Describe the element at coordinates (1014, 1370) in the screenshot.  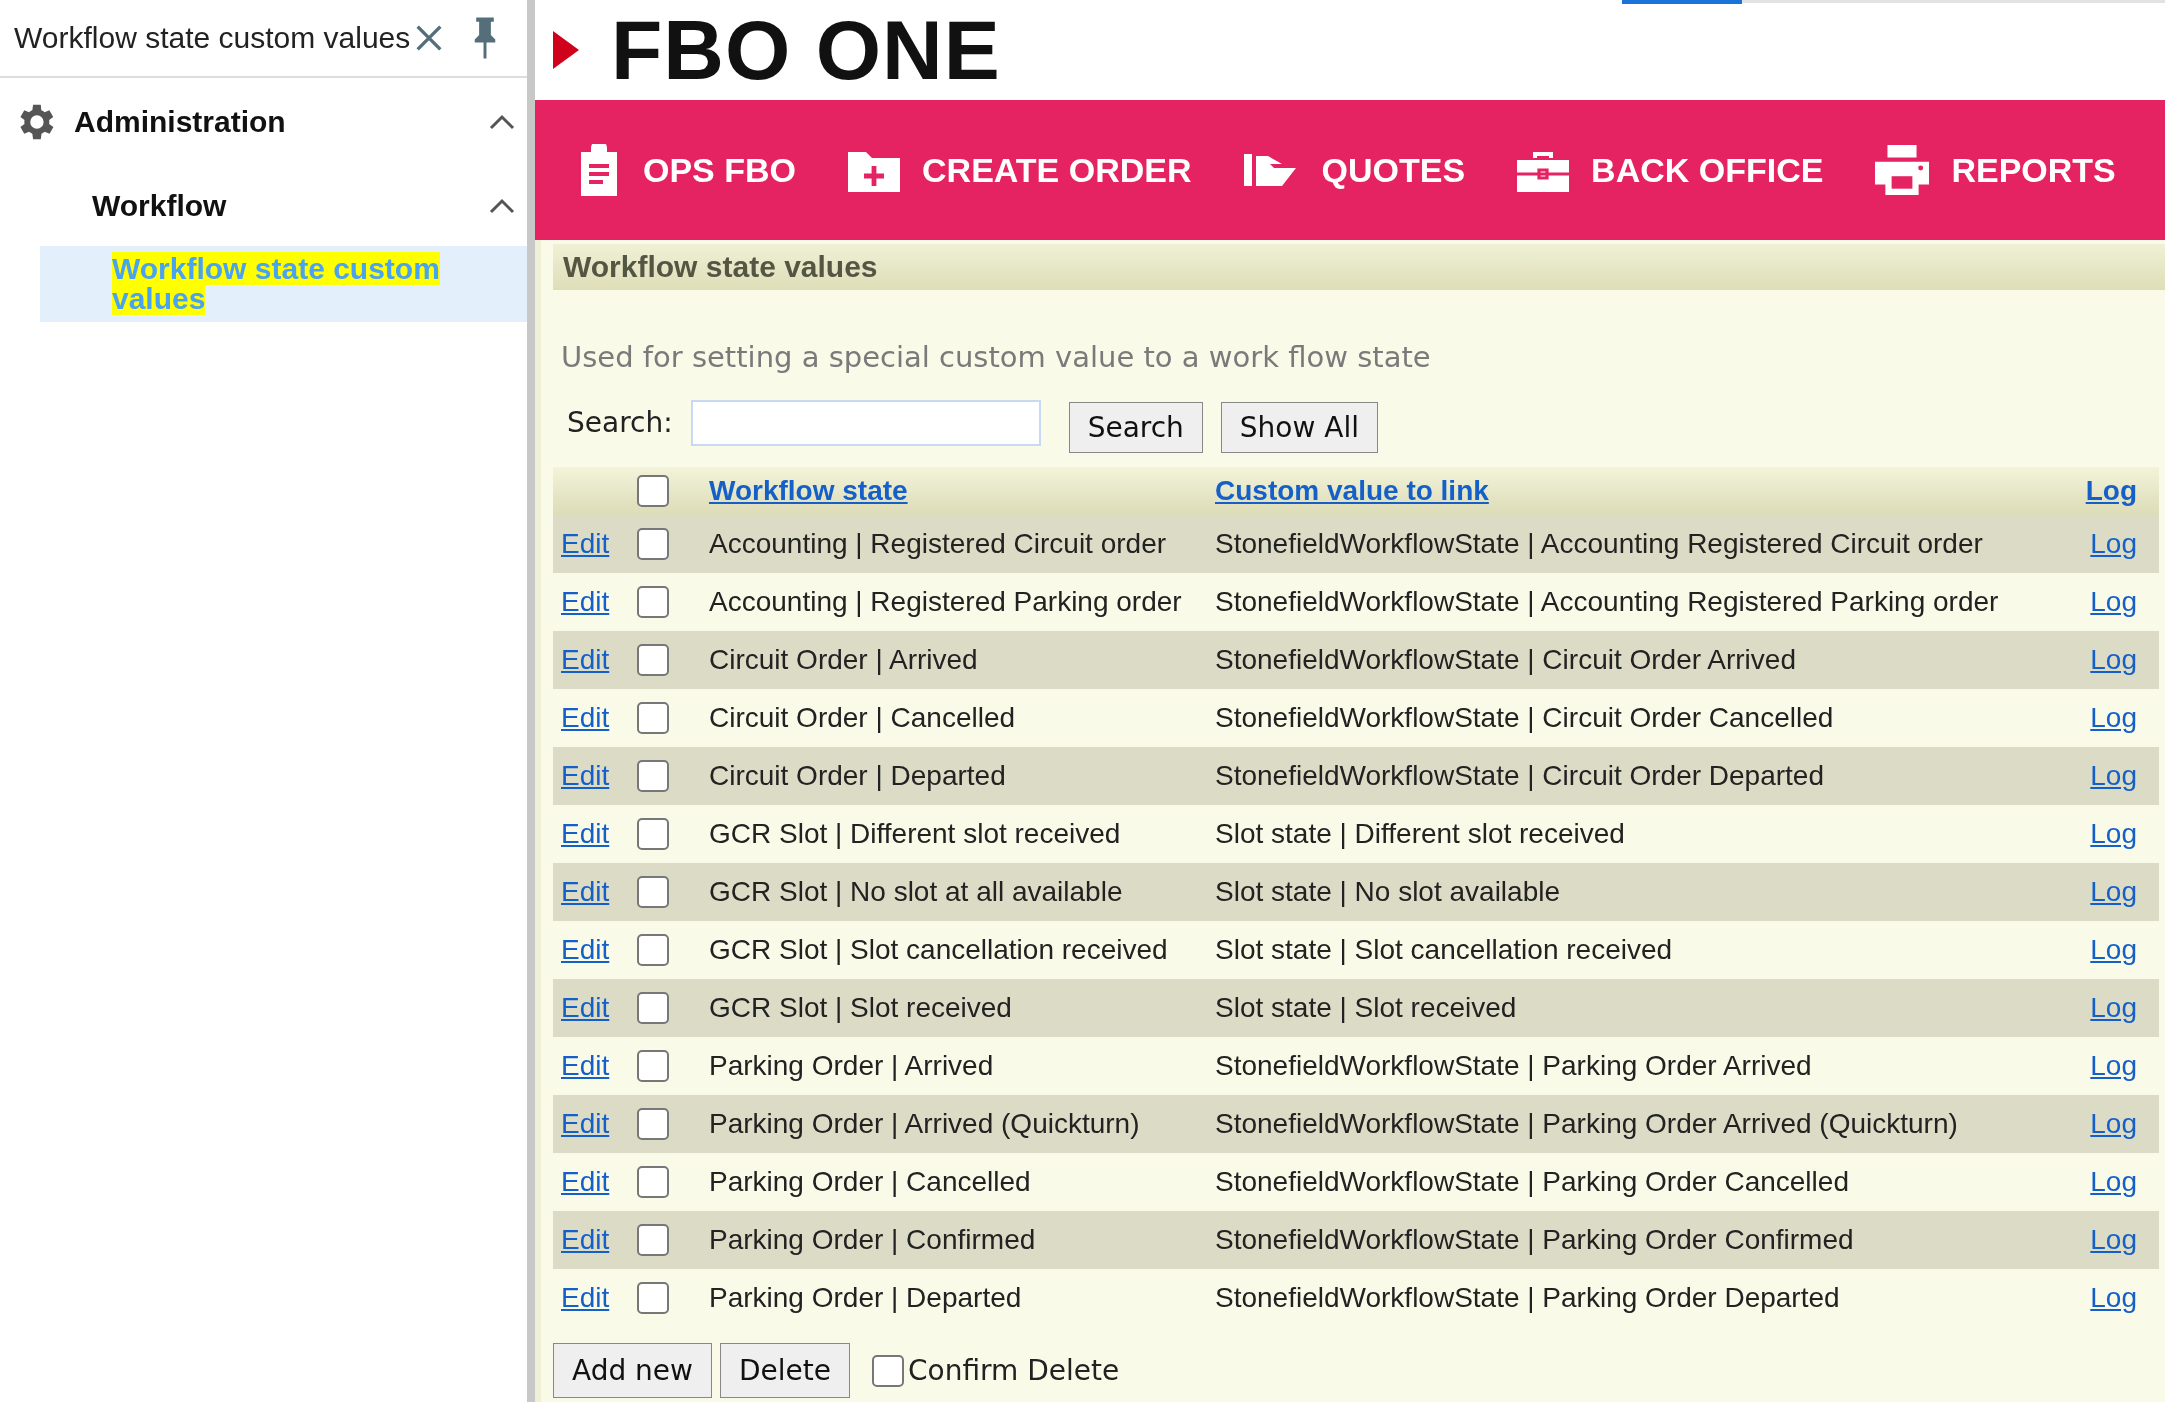
I see `checkbox-label: Confirm Delete` at that location.